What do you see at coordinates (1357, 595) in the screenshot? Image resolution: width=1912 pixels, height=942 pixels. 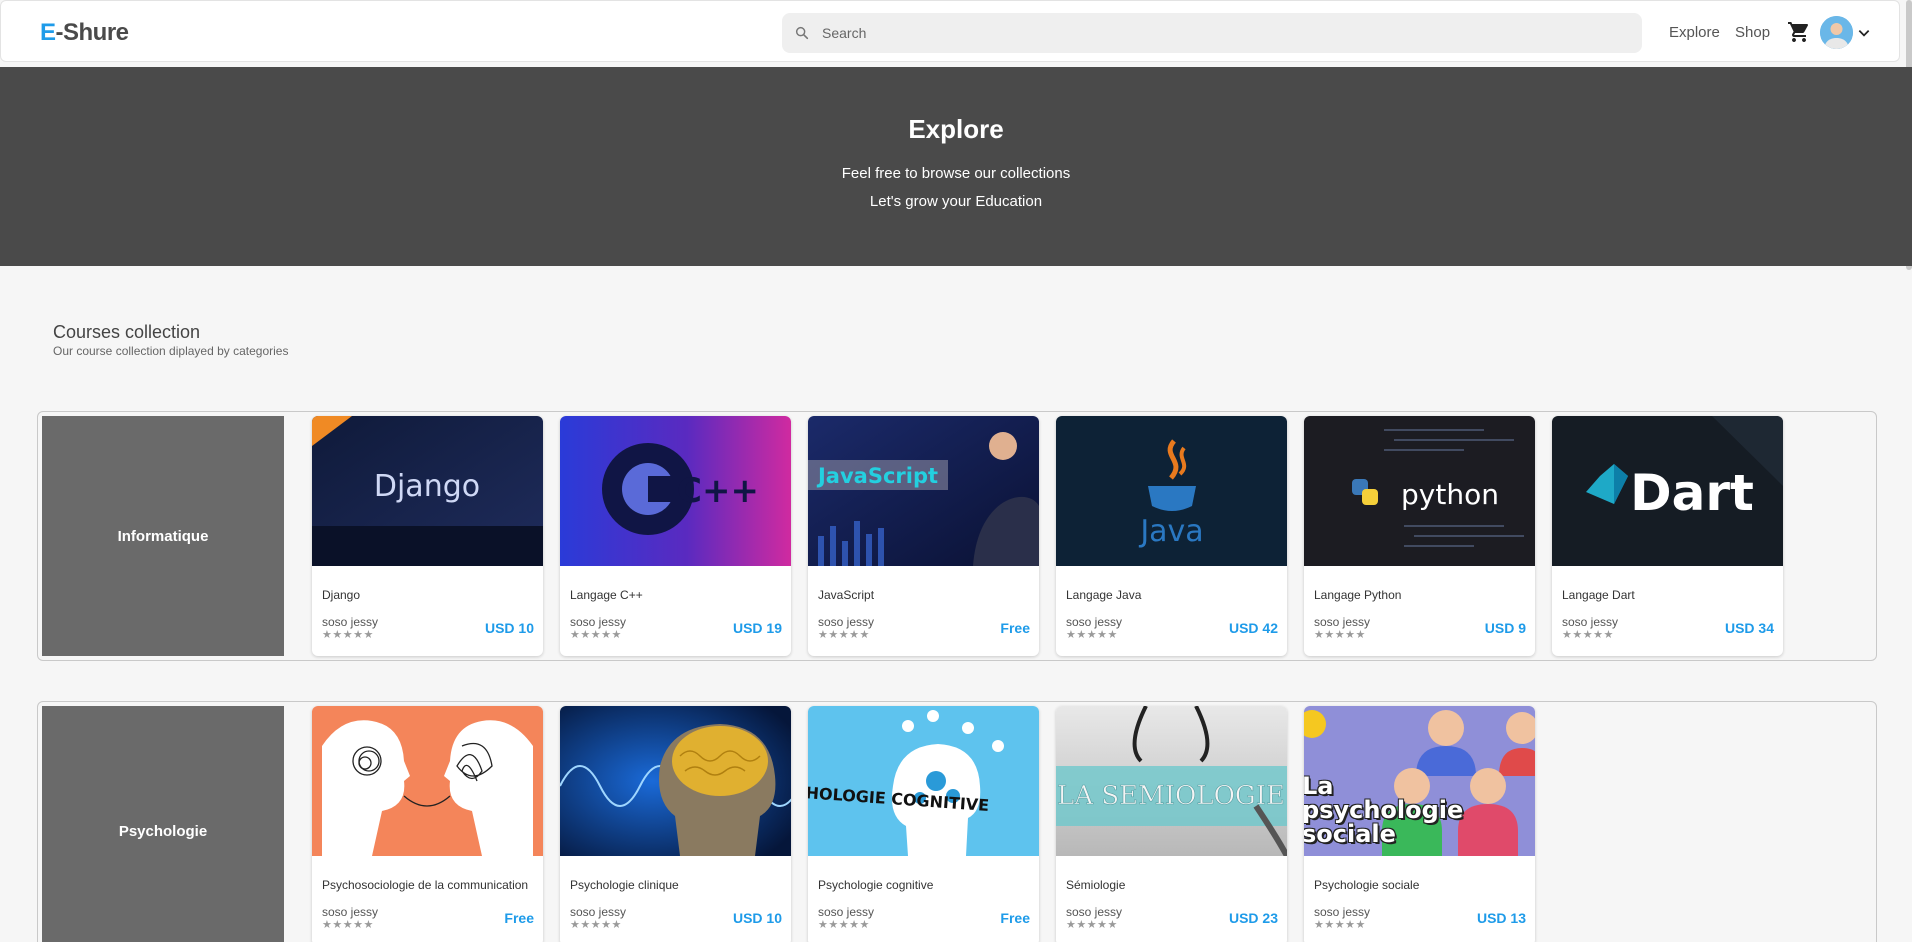 I see `course-title: Langage Python` at bounding box center [1357, 595].